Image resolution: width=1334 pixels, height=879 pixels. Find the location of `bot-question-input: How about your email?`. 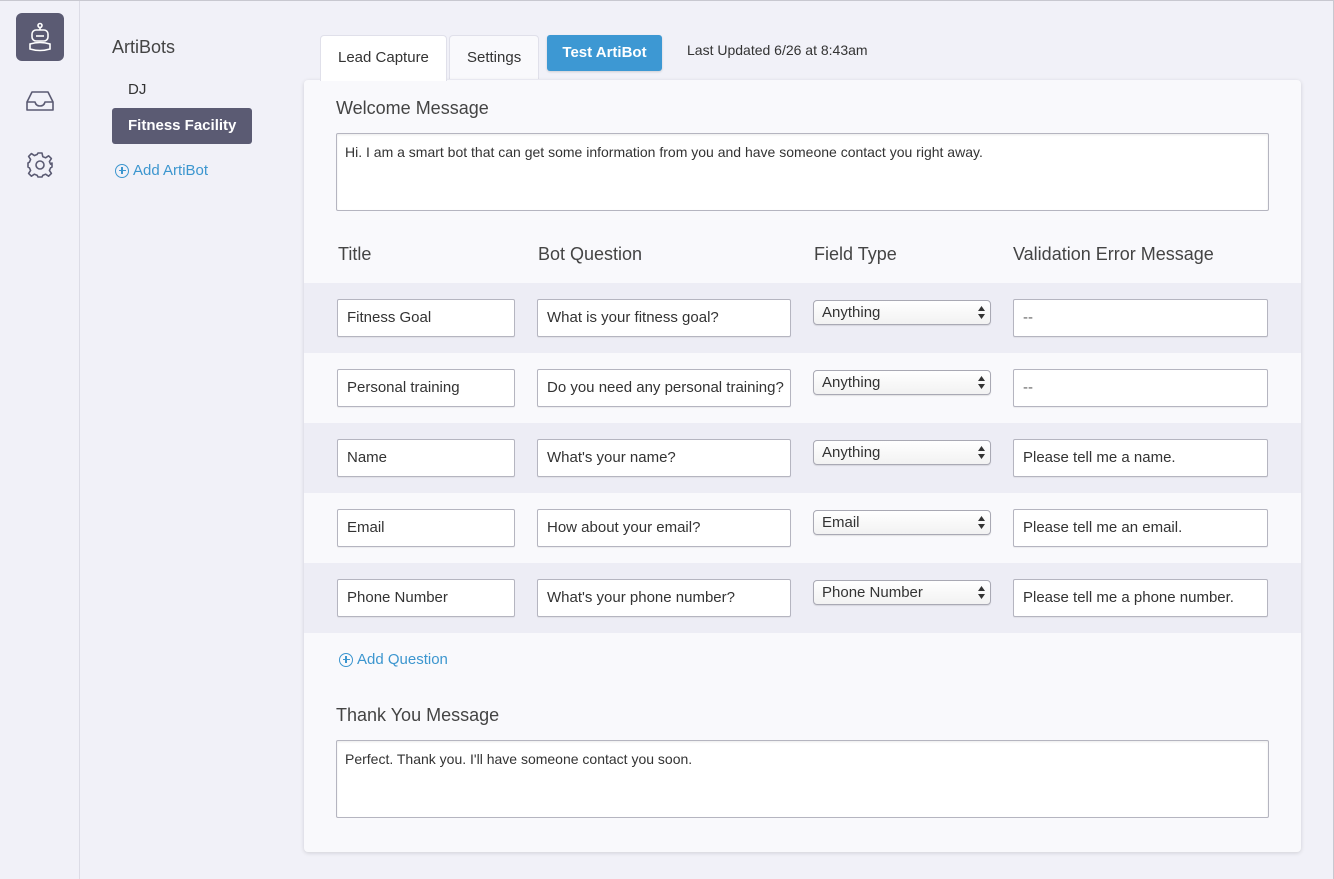

bot-question-input: How about your email? is located at coordinates (664, 528).